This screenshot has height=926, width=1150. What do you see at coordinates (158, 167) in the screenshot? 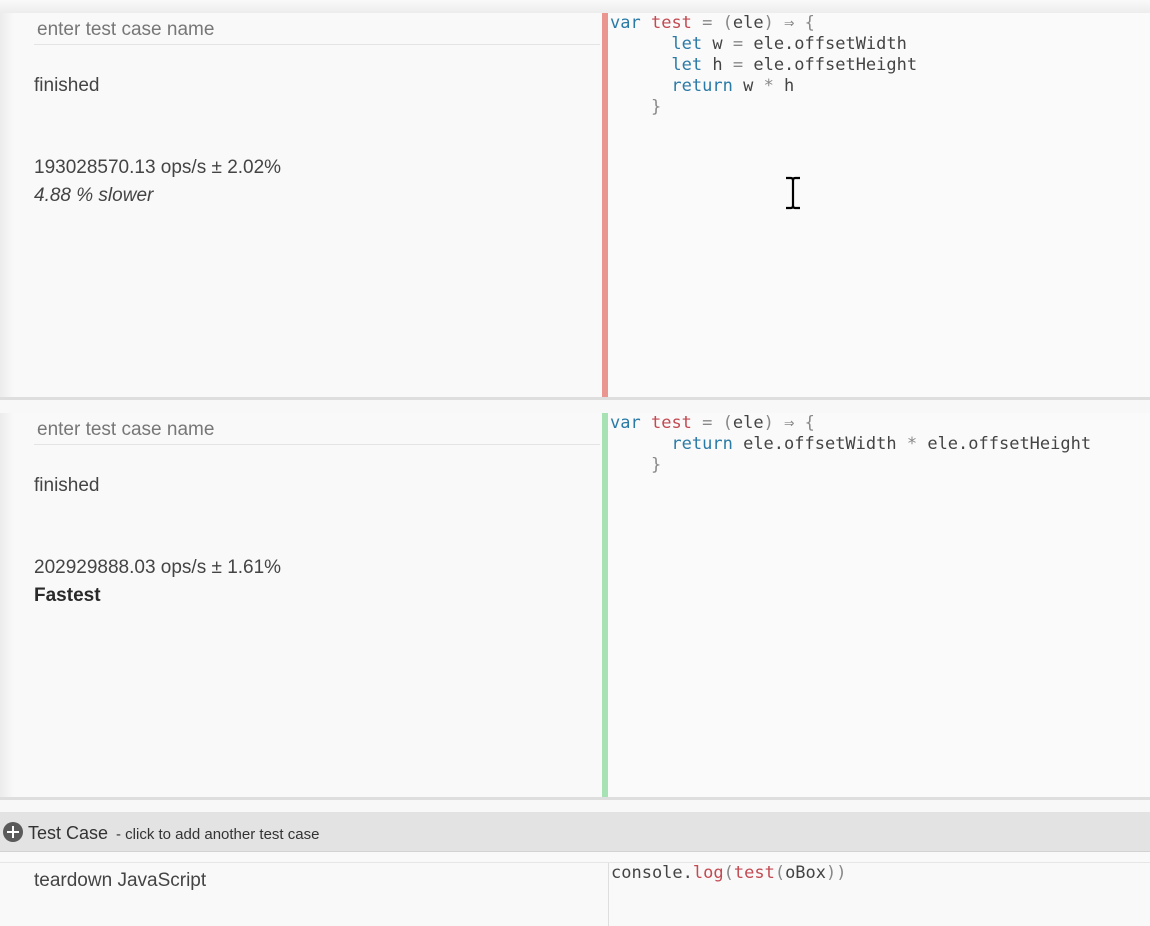
I see `ops-result: 193028570.13 ops/s ± 2.02%` at bounding box center [158, 167].